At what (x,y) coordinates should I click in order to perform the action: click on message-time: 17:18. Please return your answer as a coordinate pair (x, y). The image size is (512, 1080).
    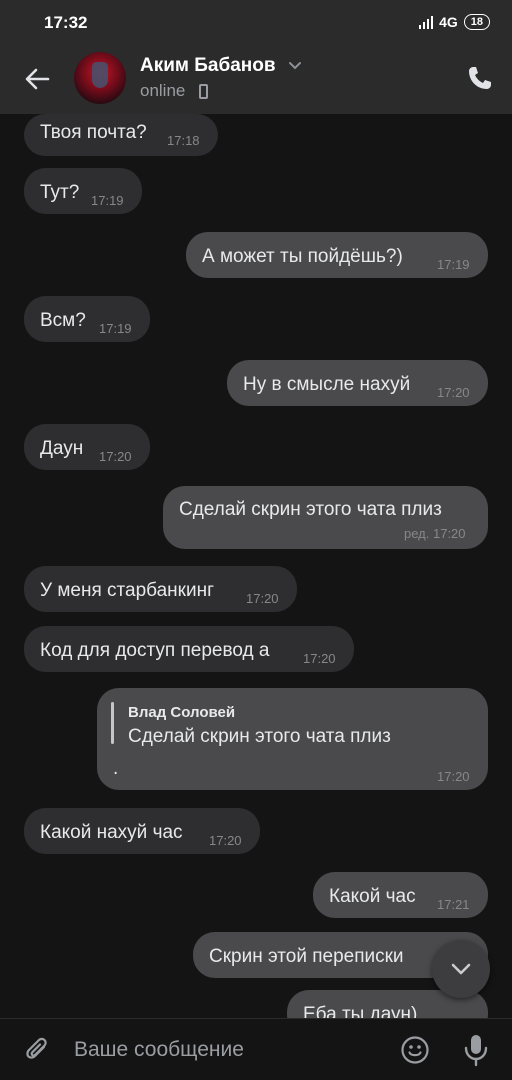
    Looking at the image, I should click on (183, 140).